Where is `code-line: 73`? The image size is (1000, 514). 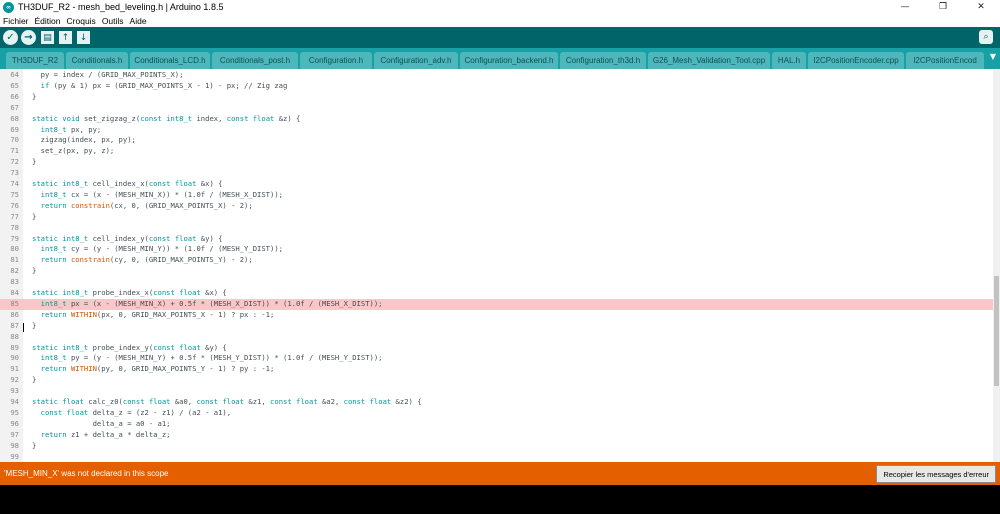 code-line: 73 is located at coordinates (496, 173).